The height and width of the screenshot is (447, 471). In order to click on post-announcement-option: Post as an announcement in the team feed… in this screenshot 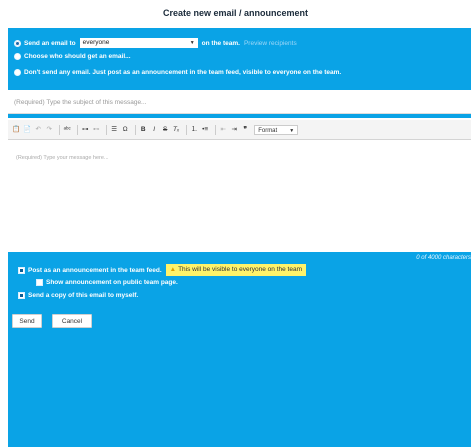, I will do `click(162, 270)`.